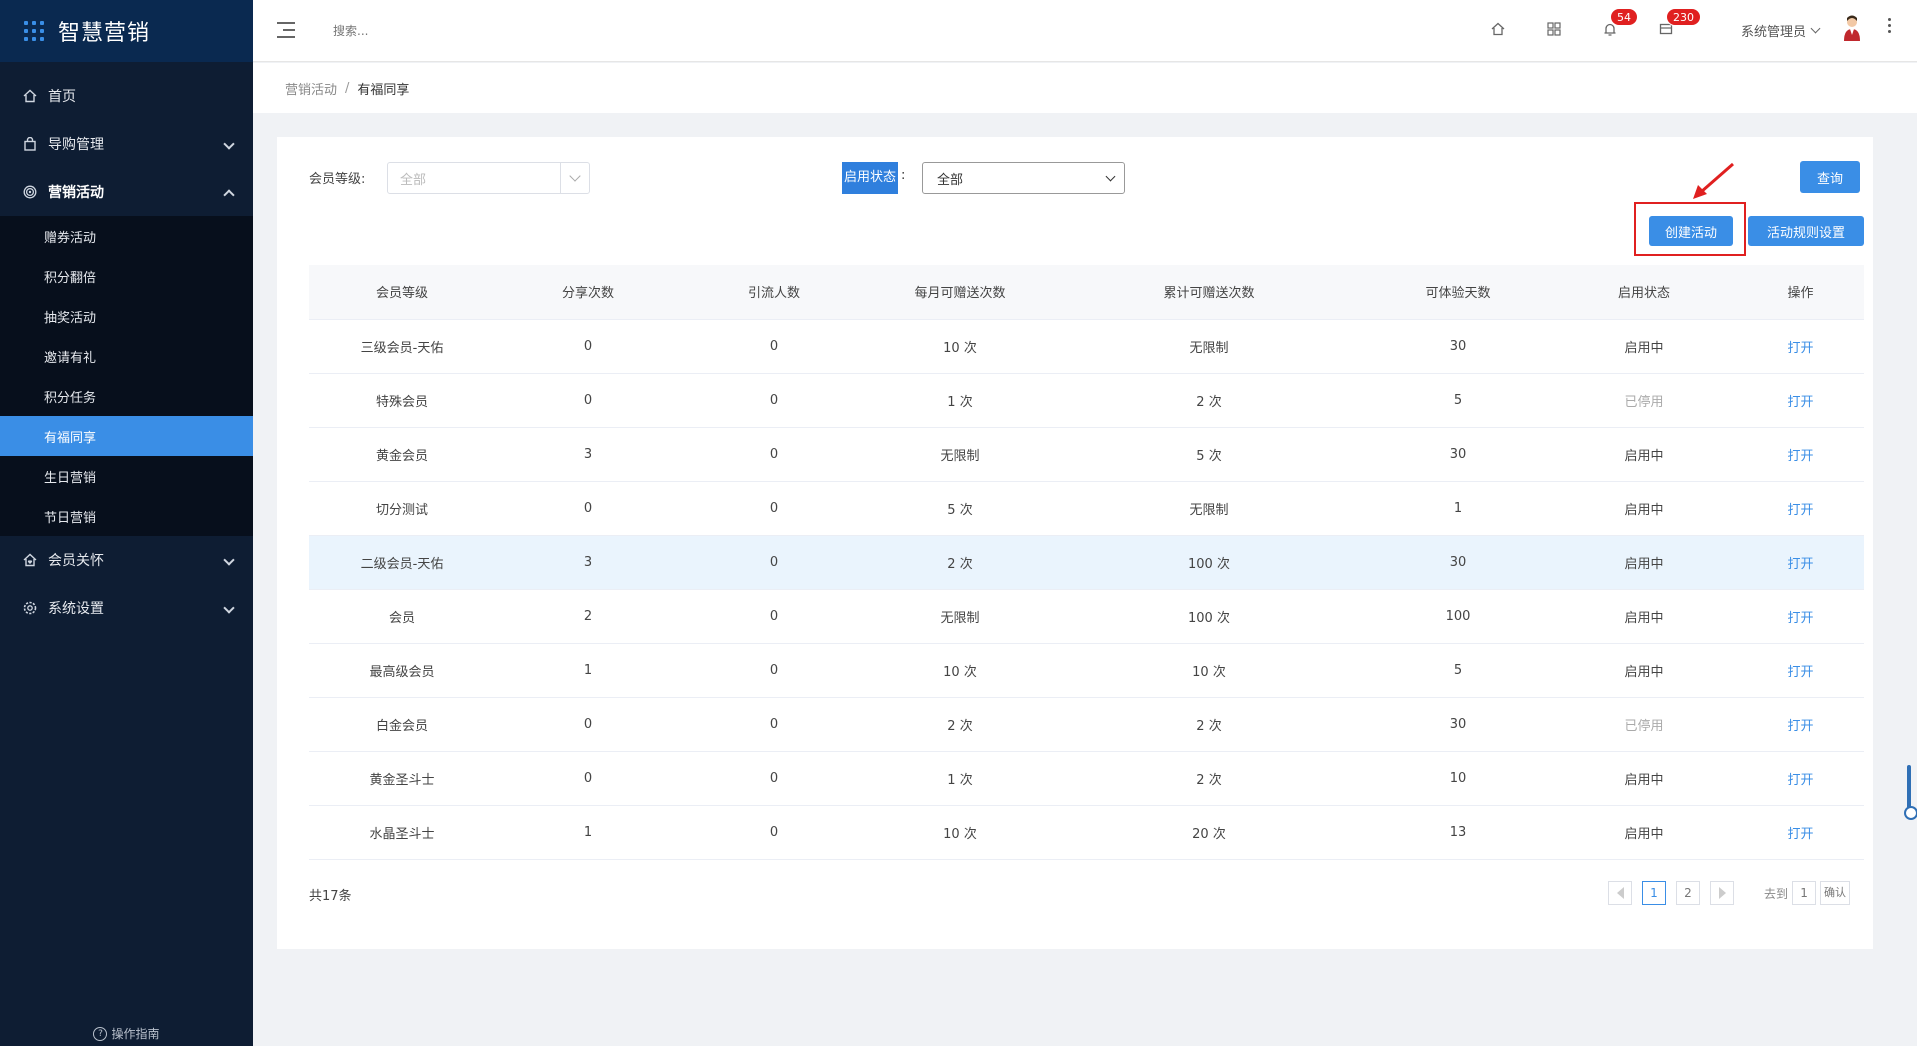 The height and width of the screenshot is (1046, 1917). I want to click on table-row: 三级会员-天佑 0 0 10 次无限制 30 启用中 打开, so click(1086, 346).